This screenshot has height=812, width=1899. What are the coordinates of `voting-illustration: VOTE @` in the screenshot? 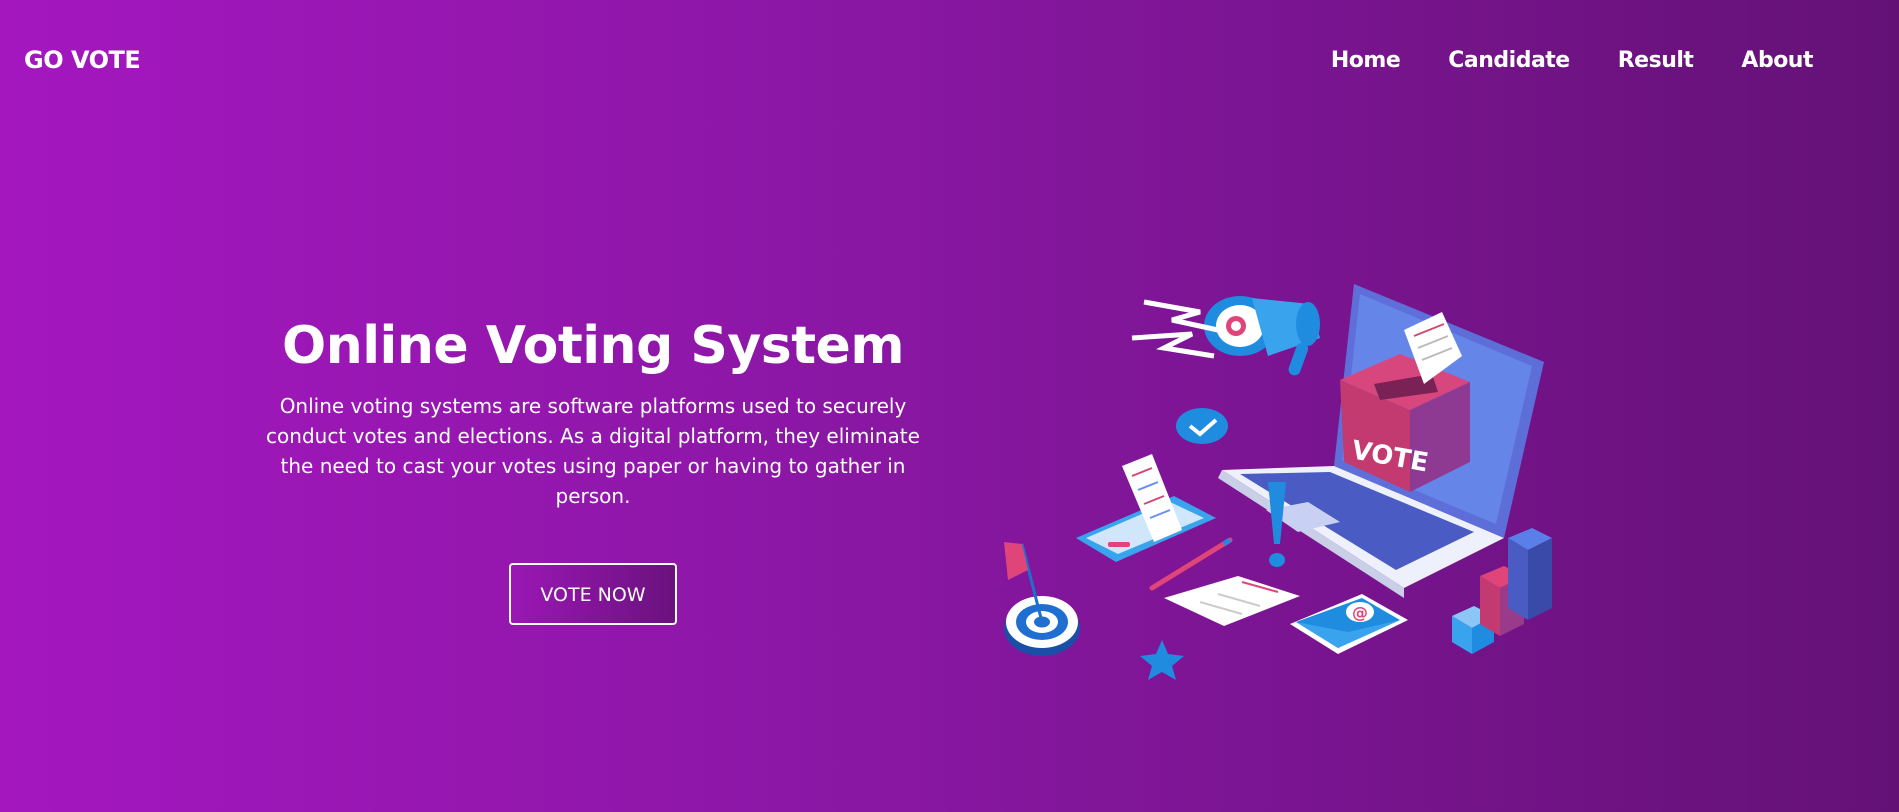 It's located at (1278, 482).